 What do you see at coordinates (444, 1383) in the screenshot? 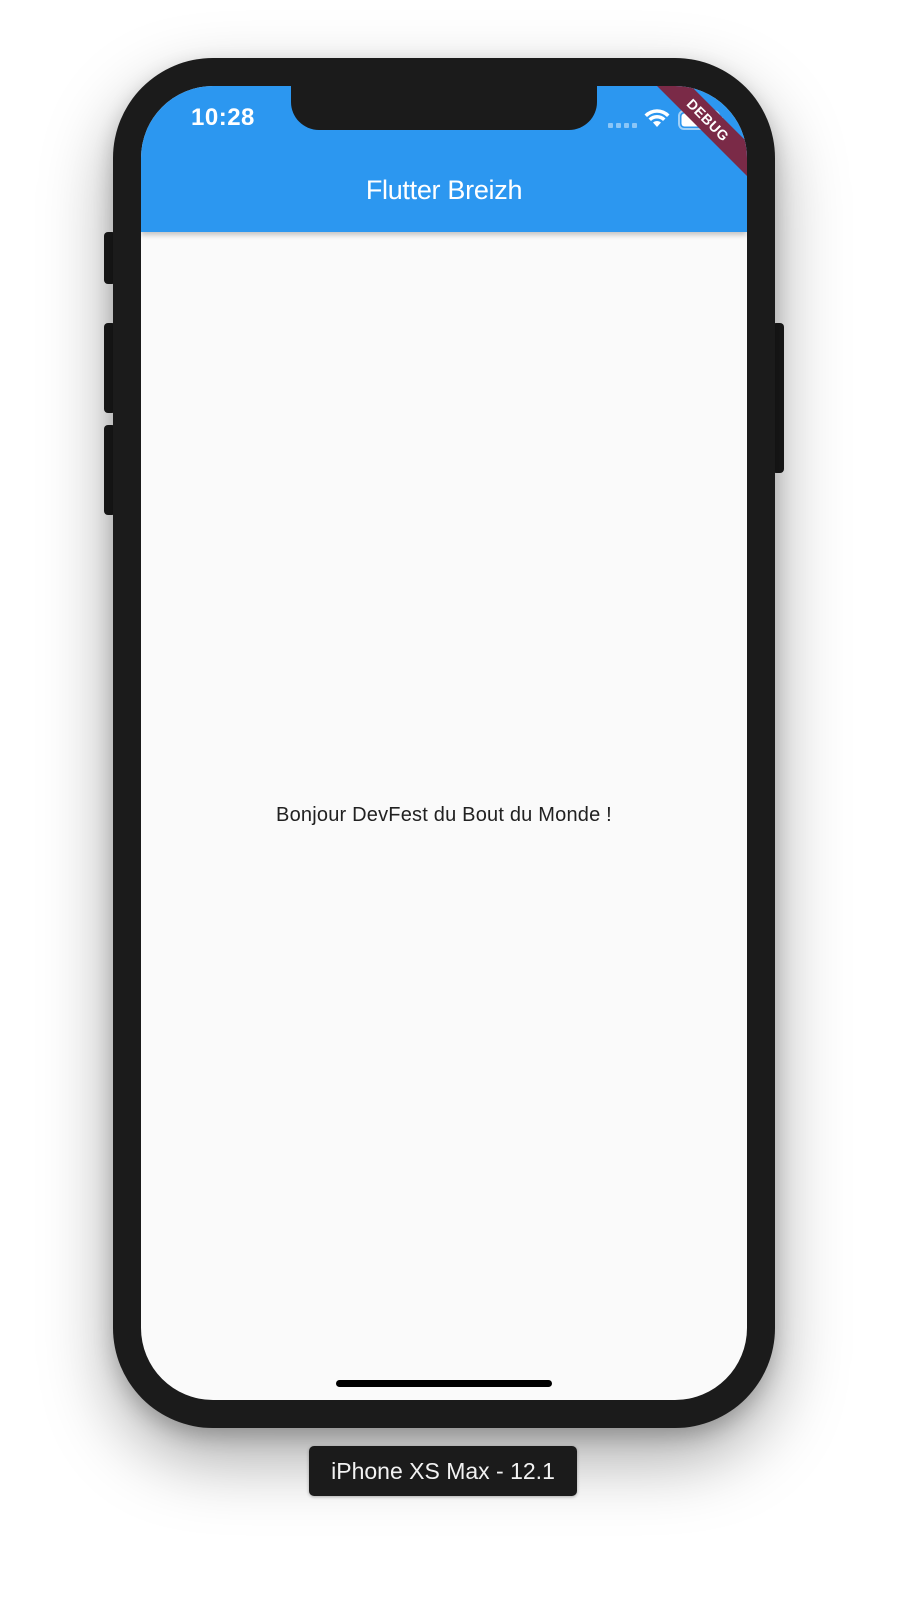
I see `home-indicator` at bounding box center [444, 1383].